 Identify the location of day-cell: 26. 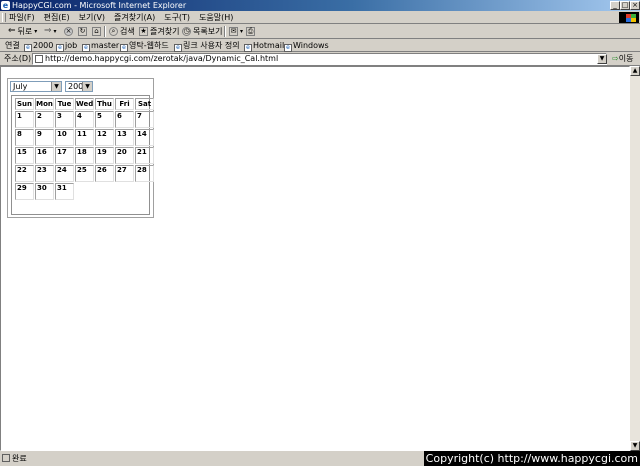
(104, 173).